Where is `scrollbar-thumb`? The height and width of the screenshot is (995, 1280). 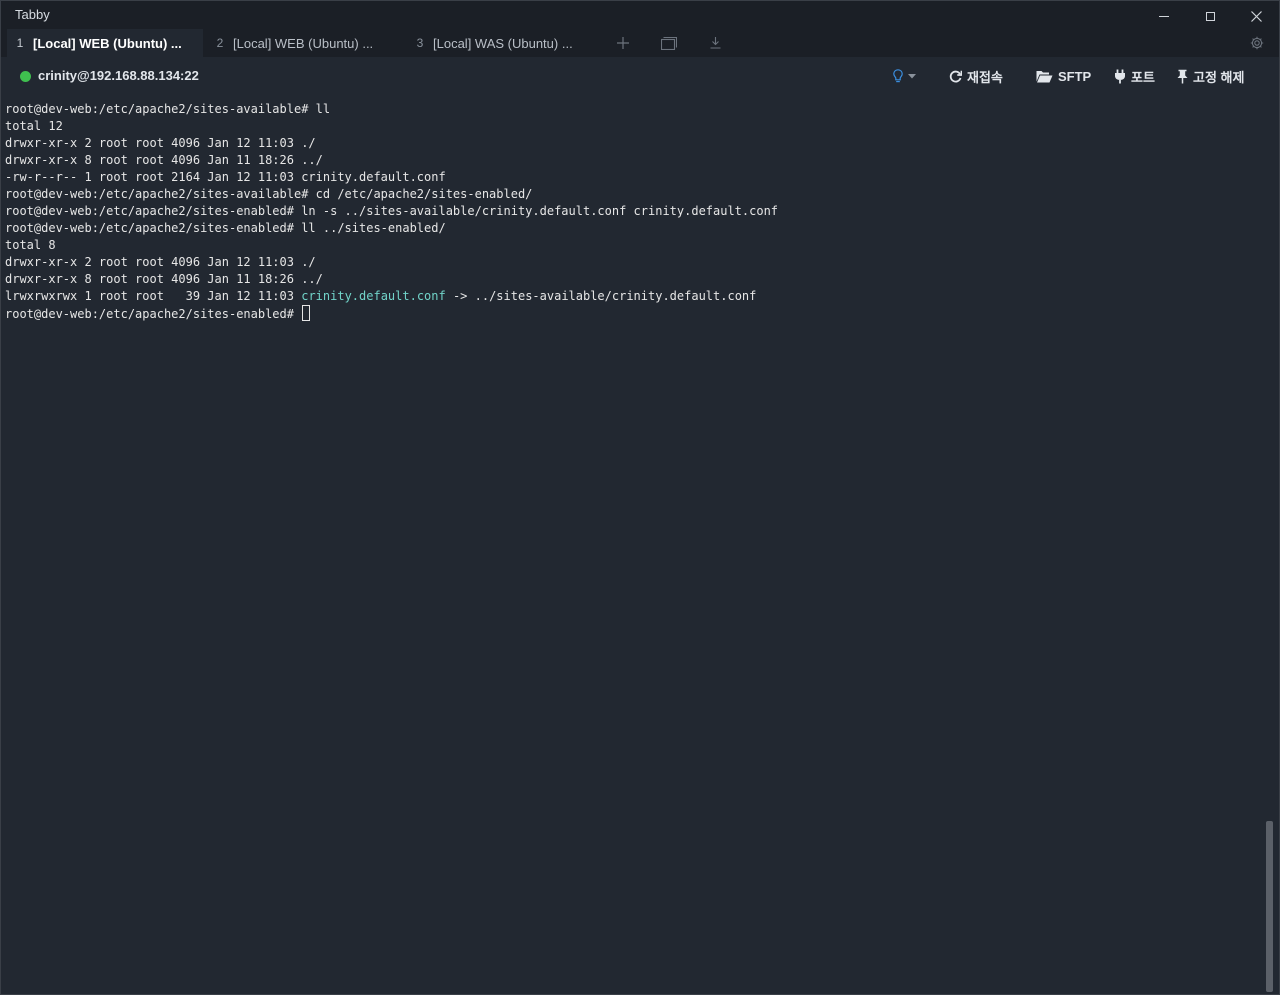 scrollbar-thumb is located at coordinates (1269, 906).